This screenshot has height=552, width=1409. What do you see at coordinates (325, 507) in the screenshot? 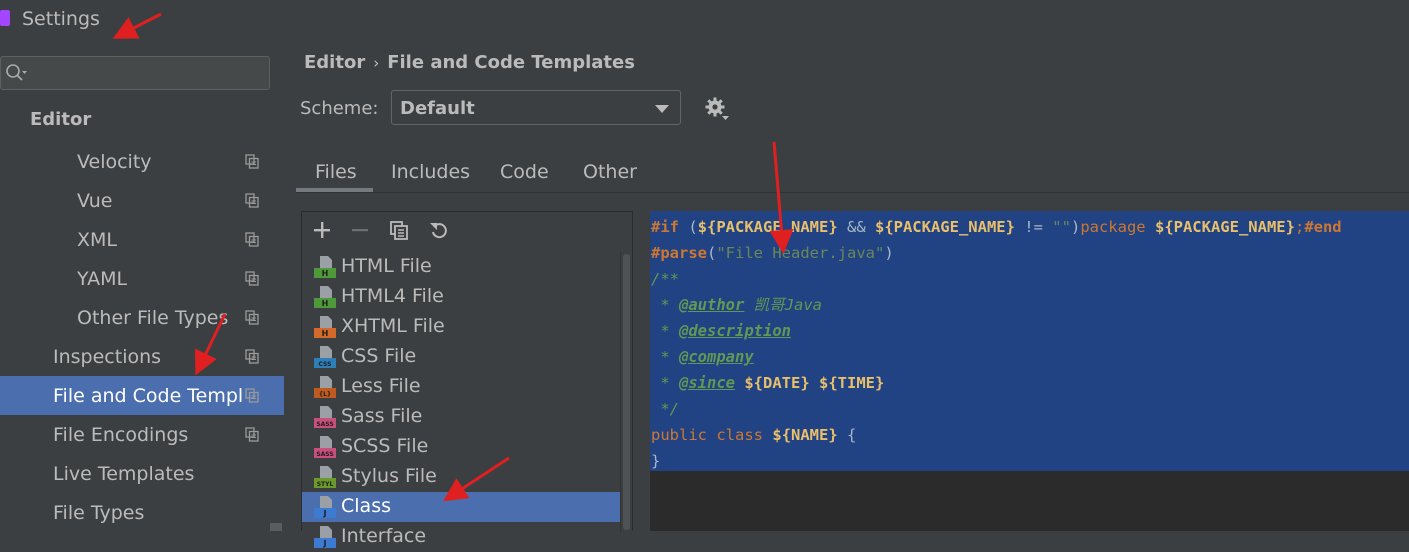
I see `file-type-icon: J` at bounding box center [325, 507].